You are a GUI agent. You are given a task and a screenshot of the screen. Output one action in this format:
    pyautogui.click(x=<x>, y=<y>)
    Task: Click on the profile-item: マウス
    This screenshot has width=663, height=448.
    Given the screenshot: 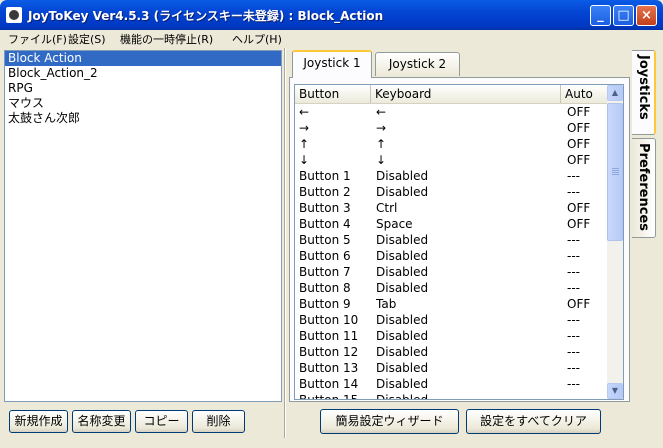 What is the action you would take?
    pyautogui.click(x=143, y=103)
    